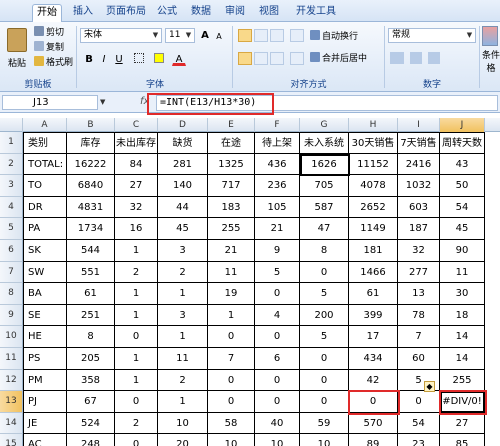 The height and width of the screenshot is (446, 500). What do you see at coordinates (91, 294) in the screenshot?
I see `table-cell: 61` at bounding box center [91, 294].